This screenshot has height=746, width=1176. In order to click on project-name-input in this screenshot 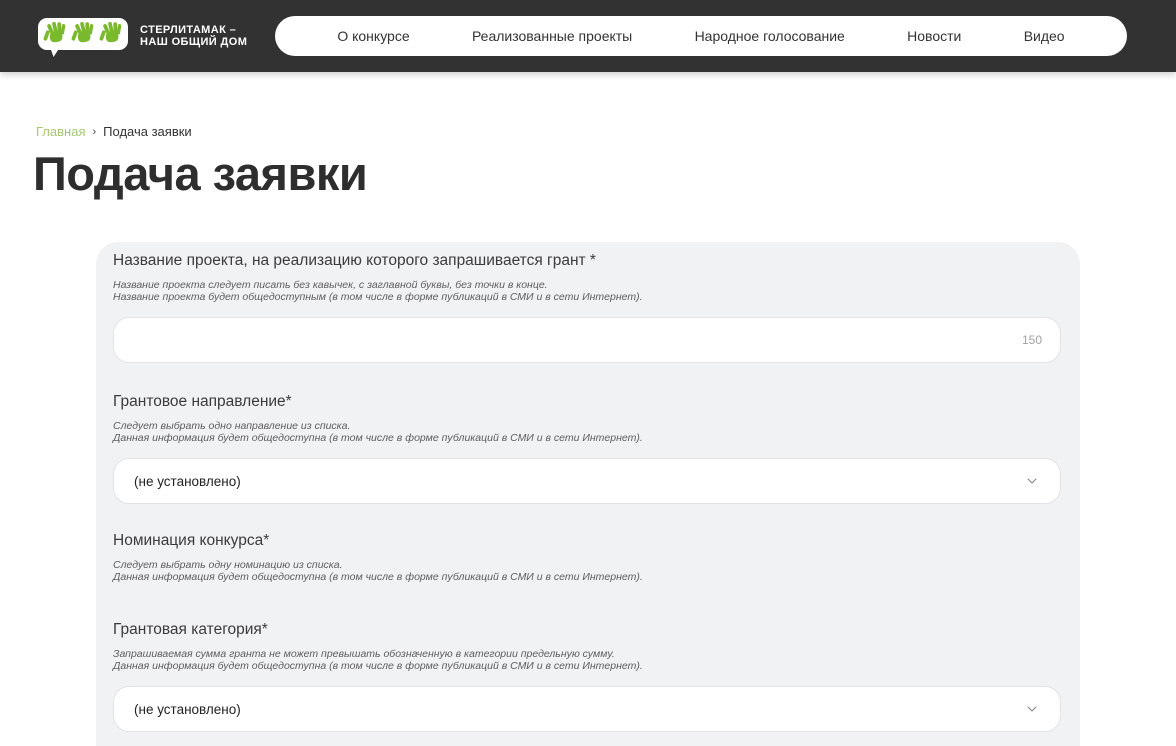, I will do `click(587, 340)`.